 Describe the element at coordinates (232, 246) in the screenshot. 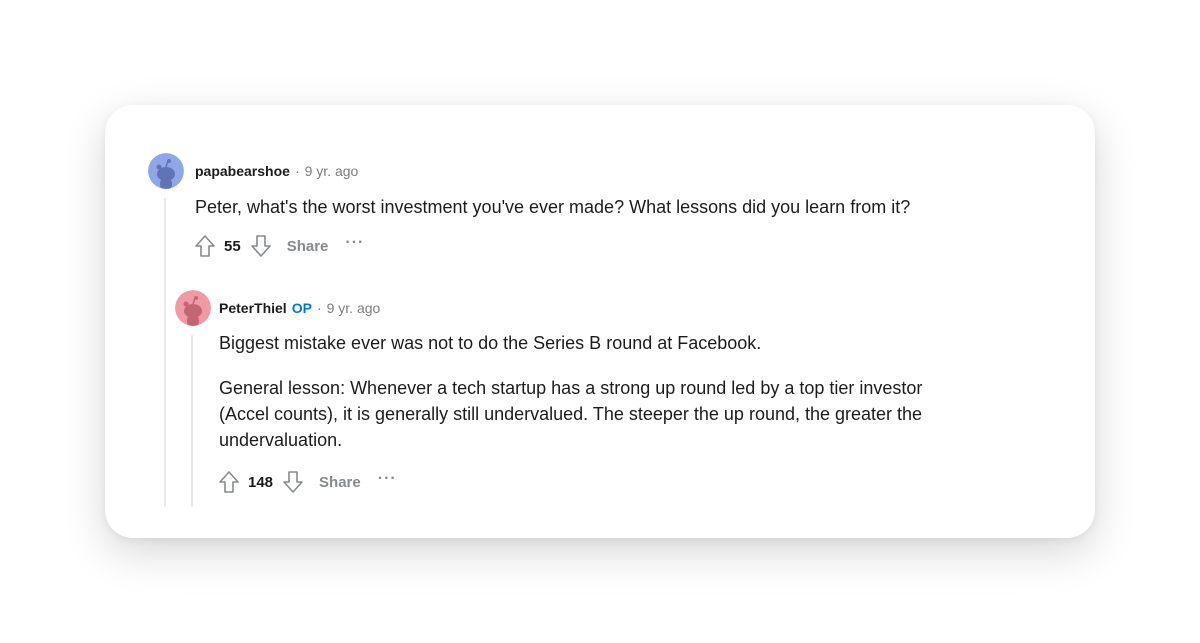

I see `vote-score: 55` at that location.